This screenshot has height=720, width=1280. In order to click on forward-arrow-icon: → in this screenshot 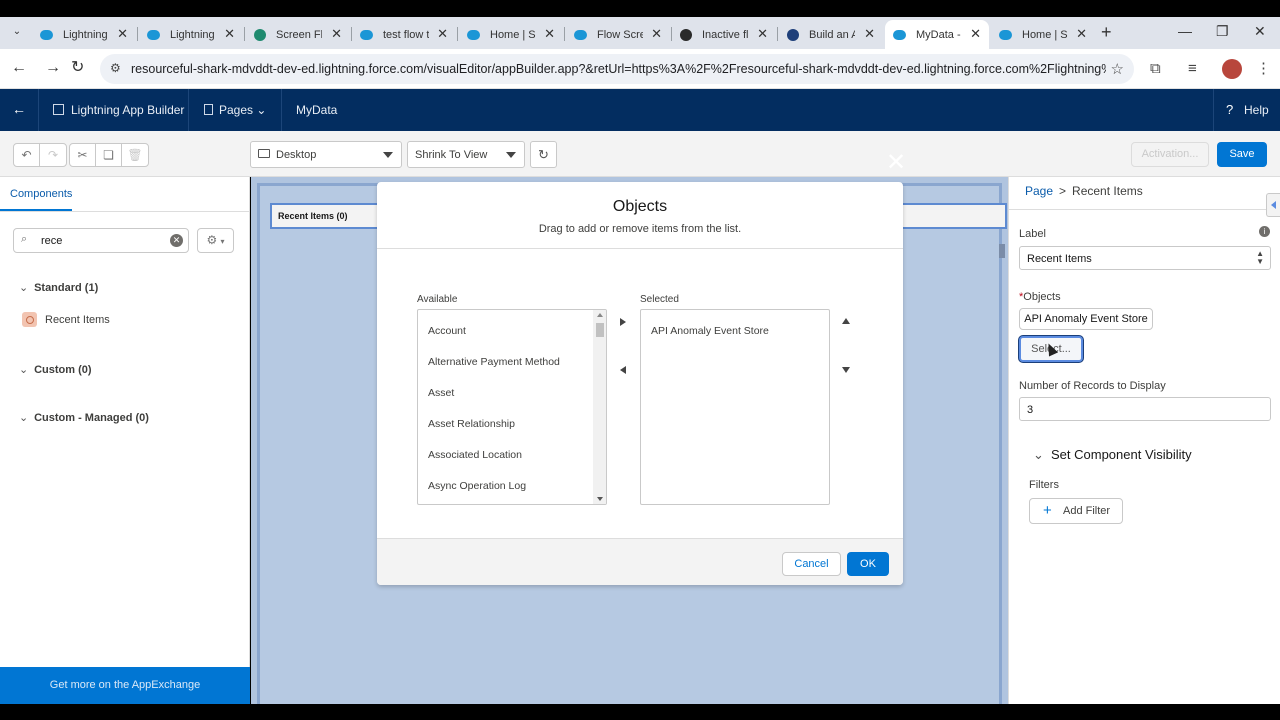, I will do `click(53, 68)`.